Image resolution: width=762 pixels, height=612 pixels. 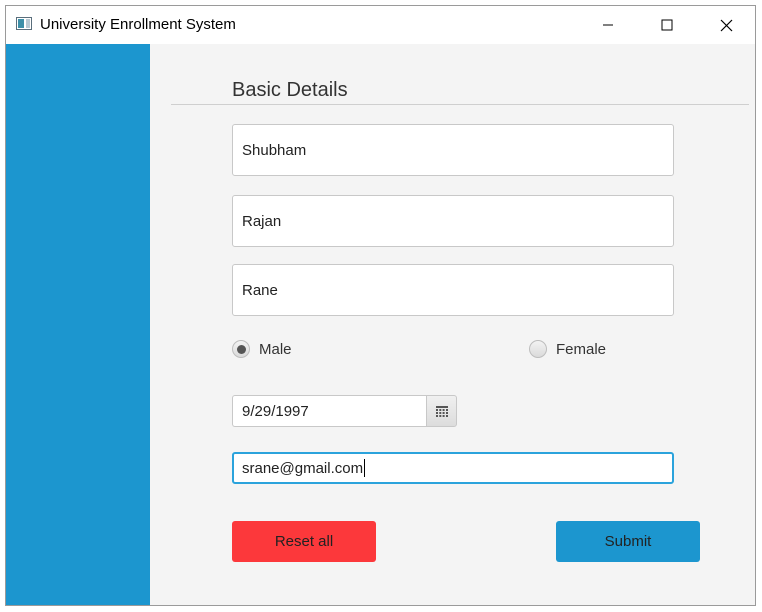 What do you see at coordinates (275, 411) in the screenshot?
I see `date-of-birth-value: 9/29/1997` at bounding box center [275, 411].